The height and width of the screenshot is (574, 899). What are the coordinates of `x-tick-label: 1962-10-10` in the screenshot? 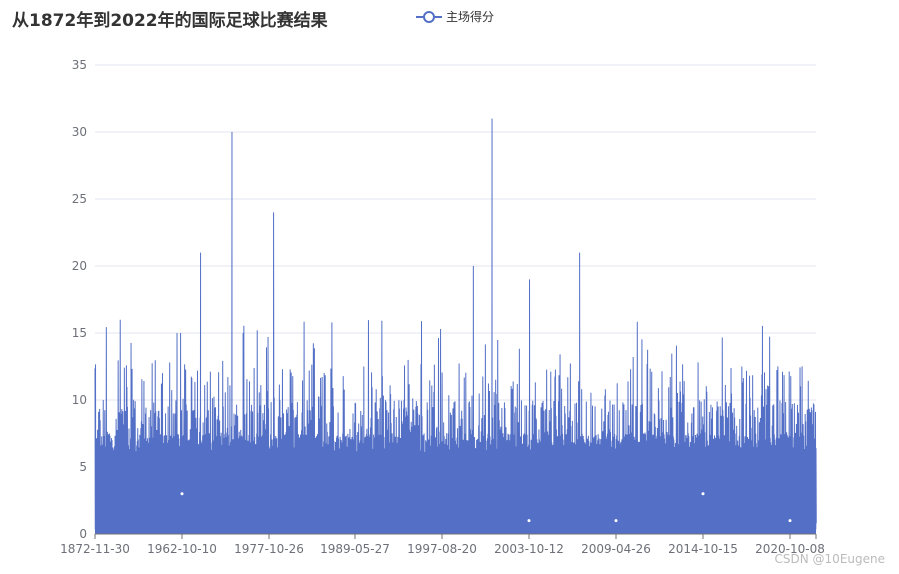 It's located at (182, 549).